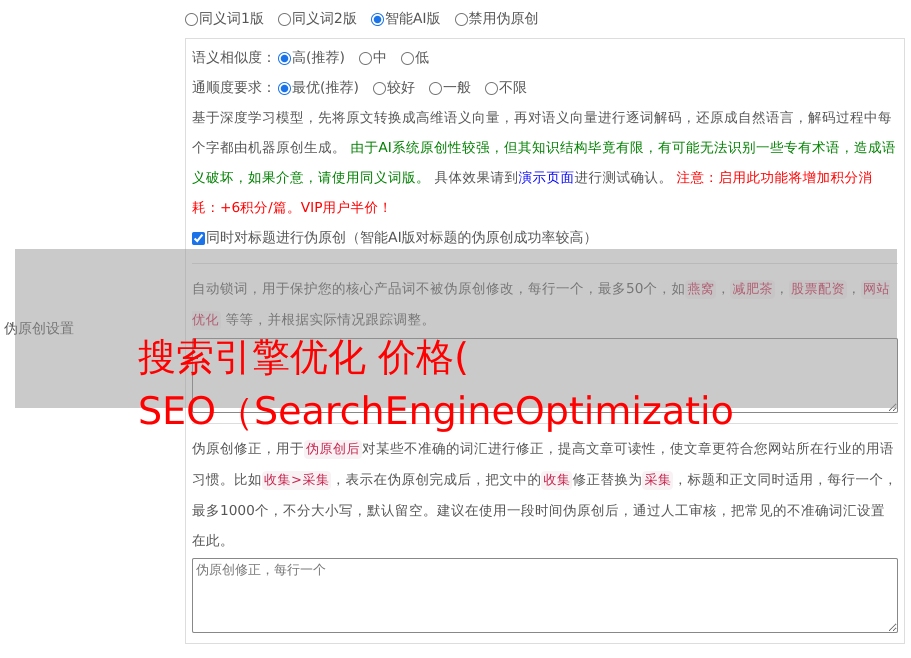 The image size is (911, 658). I want to click on description-text: 伪原创修正，用于 伪原创后 对某些不准确的词汇进行修正，提高文章可读性，使文章更符合您网站所在行业的用语习惯。比如 收集>采集，表示在伪原创完成后，把文中的 收集 修正替换为 采集，标题和正文同时适用，每行一个，最多1000个，不分大小写，默认留空。建议在使用一段时间伪原创后，通过人工审核，把常见的不准确词汇设置在此。, so click(545, 495).